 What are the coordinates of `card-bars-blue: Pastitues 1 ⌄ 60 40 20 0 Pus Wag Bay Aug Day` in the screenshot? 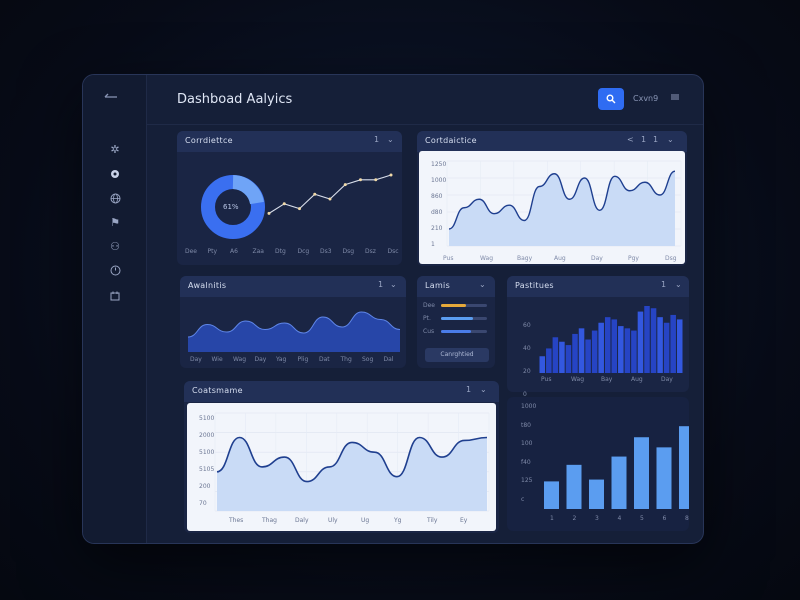 It's located at (598, 337).